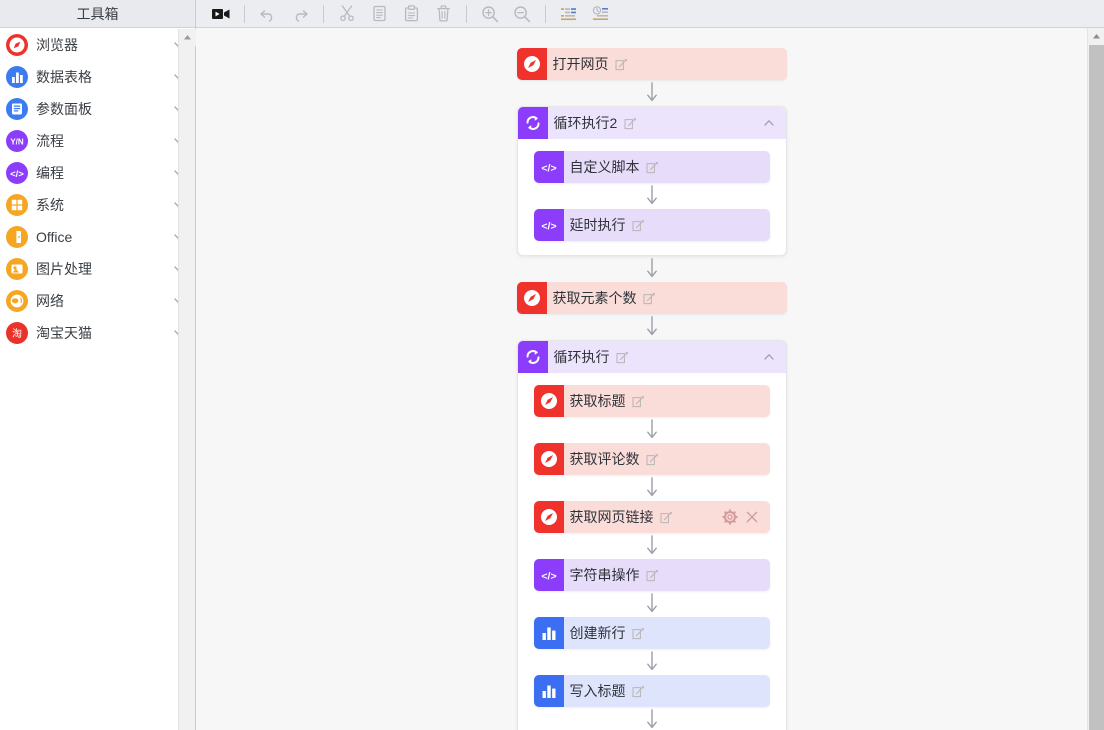  Describe the element at coordinates (1096, 36) in the screenshot. I see `canvas-scroll-up-arrow` at that location.